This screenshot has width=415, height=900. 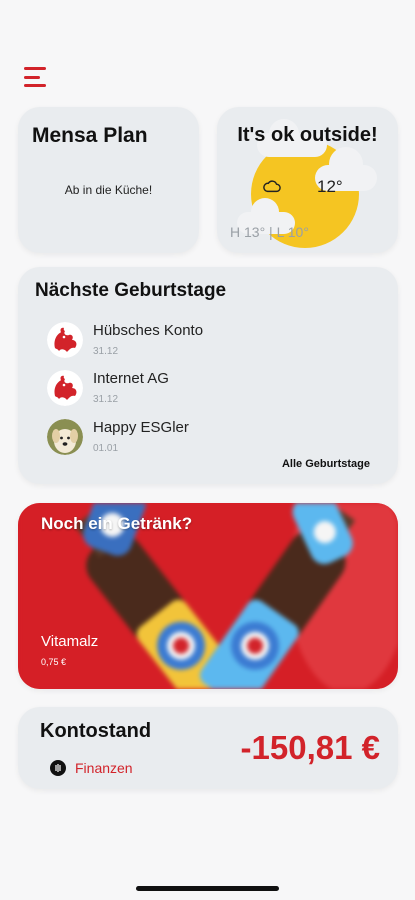 What do you see at coordinates (70, 641) in the screenshot?
I see `drink-name: Vitamalz` at bounding box center [70, 641].